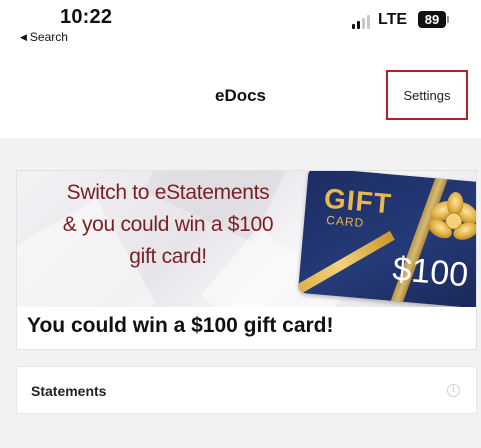 Image resolution: width=481 pixels, height=448 pixels. What do you see at coordinates (48, 37) in the screenshot?
I see `back-label: Search` at bounding box center [48, 37].